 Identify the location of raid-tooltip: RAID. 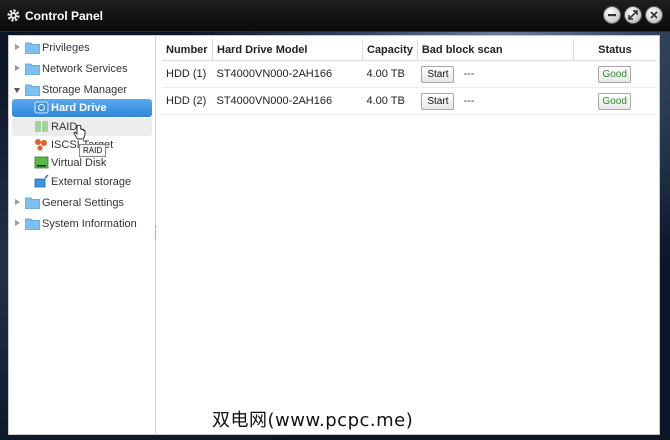
(93, 150).